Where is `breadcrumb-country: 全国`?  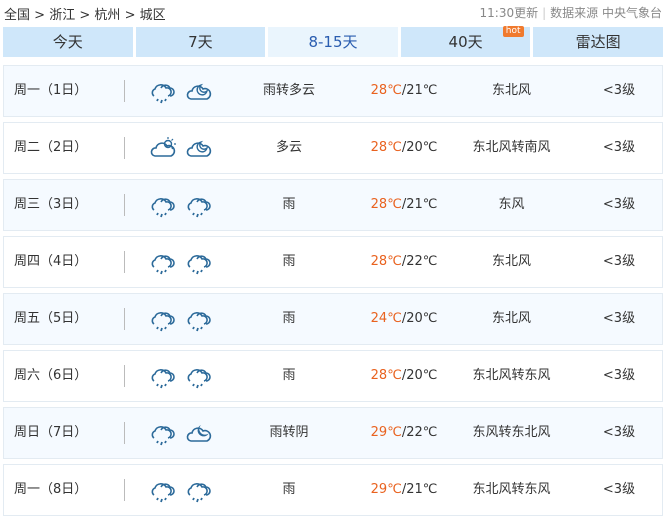 breadcrumb-country: 全国 is located at coordinates (17, 15).